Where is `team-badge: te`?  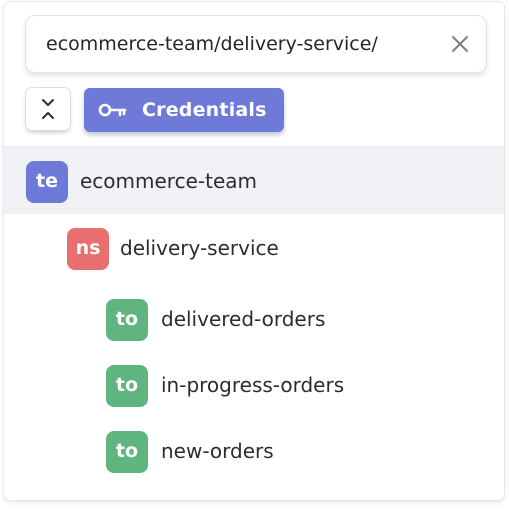 team-badge: te is located at coordinates (47, 182).